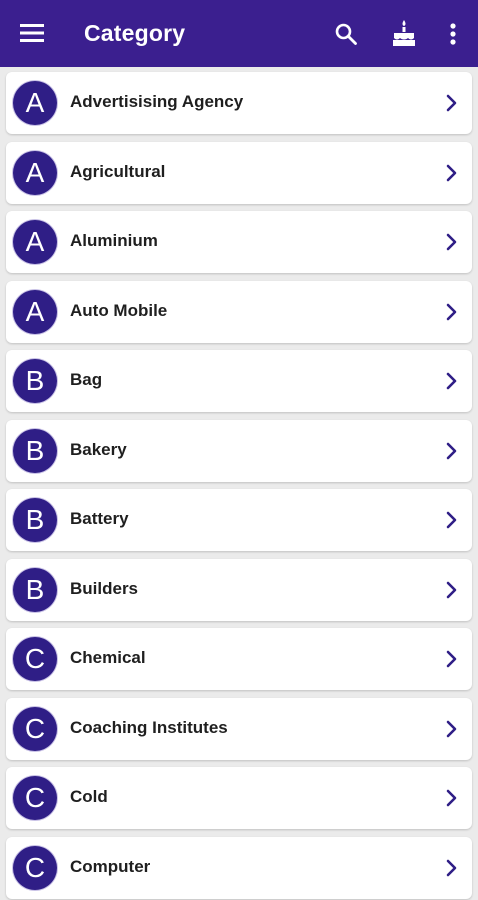 The width and height of the screenshot is (478, 900). I want to click on list-item: C Computer, so click(239, 868).